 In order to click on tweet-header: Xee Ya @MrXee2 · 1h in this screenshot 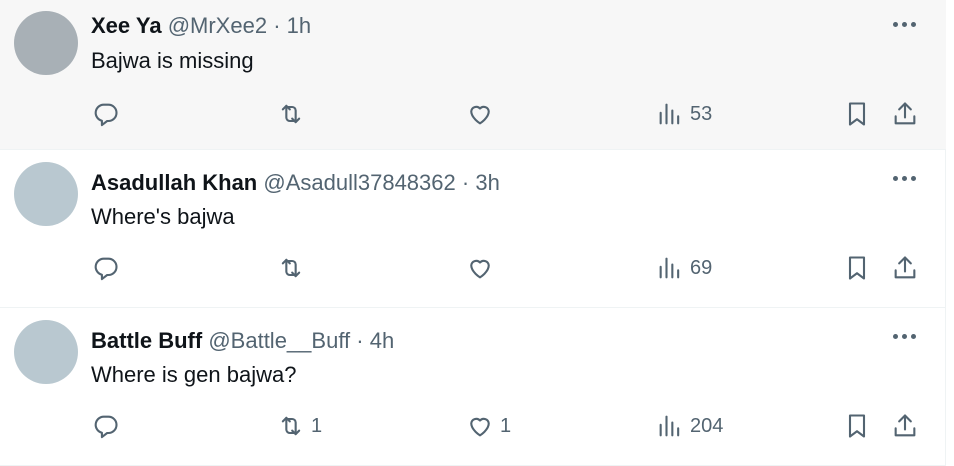, I will do `click(201, 26)`.